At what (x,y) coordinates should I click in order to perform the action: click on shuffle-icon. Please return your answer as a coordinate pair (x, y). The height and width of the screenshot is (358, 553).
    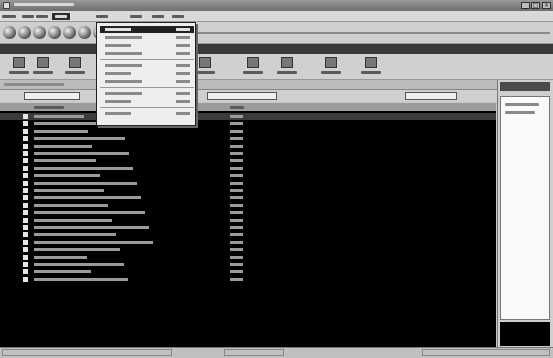
    Looking at the image, I should click on (69, 32).